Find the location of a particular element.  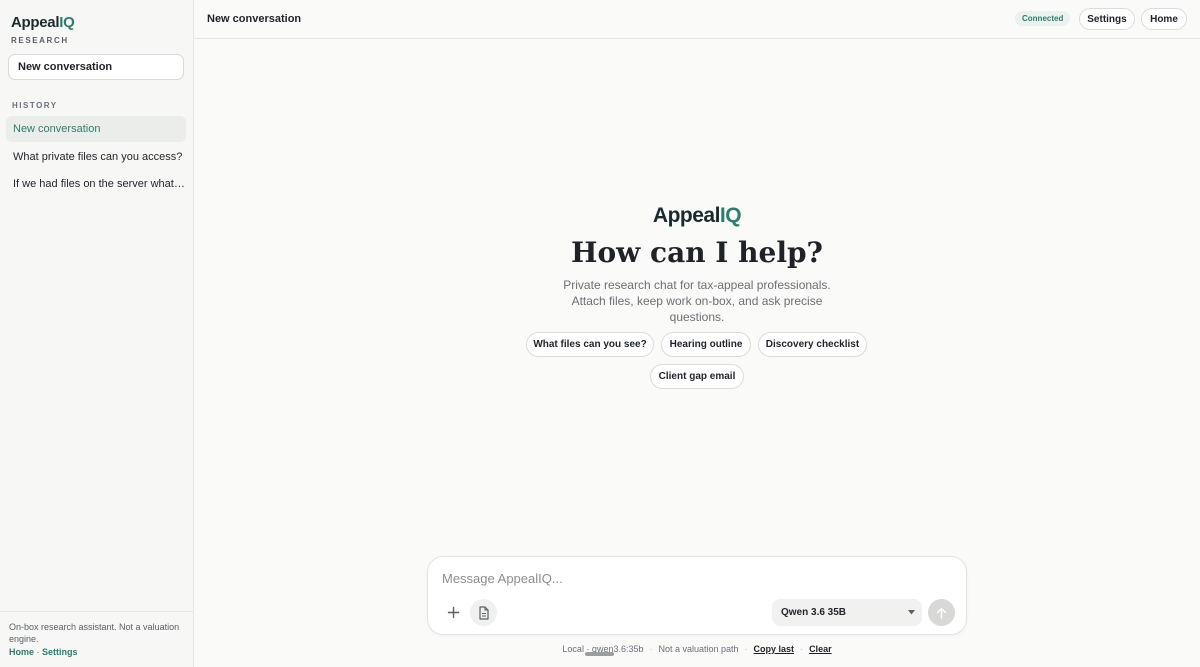

settings-button: Settings is located at coordinates (1107, 19).